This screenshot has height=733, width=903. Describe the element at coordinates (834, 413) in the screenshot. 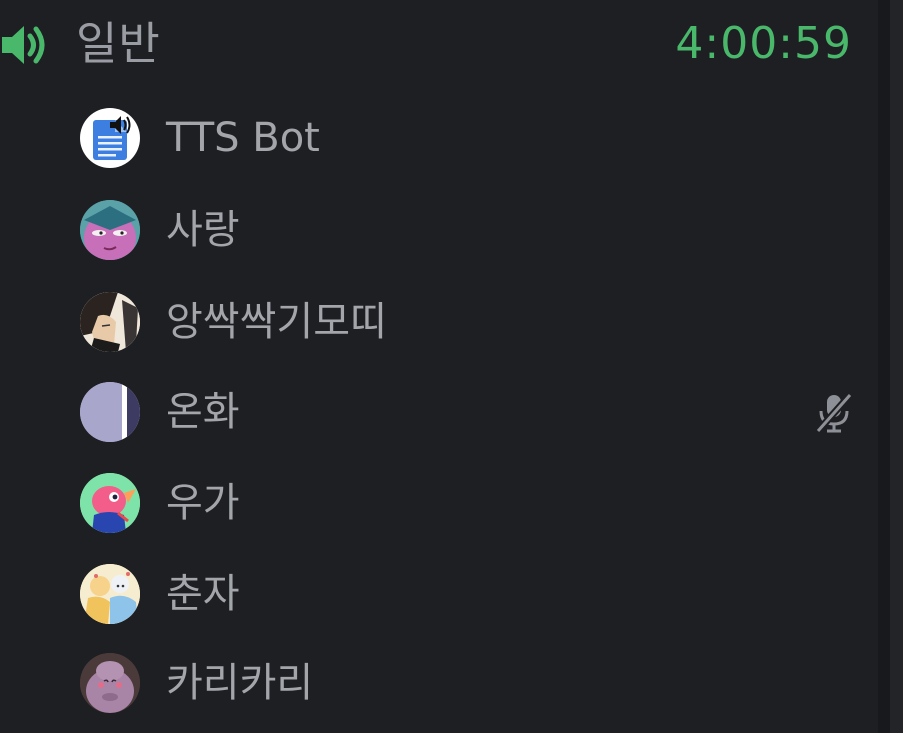

I see `microphone-muted-icon` at that location.